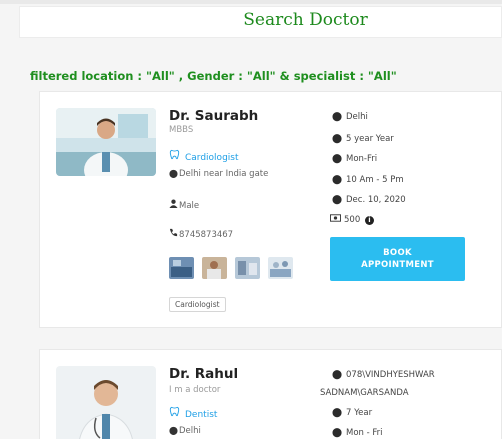 The width and height of the screenshot is (502, 439). What do you see at coordinates (181, 130) in the screenshot?
I see `doctor-qualification: MBBS` at bounding box center [181, 130].